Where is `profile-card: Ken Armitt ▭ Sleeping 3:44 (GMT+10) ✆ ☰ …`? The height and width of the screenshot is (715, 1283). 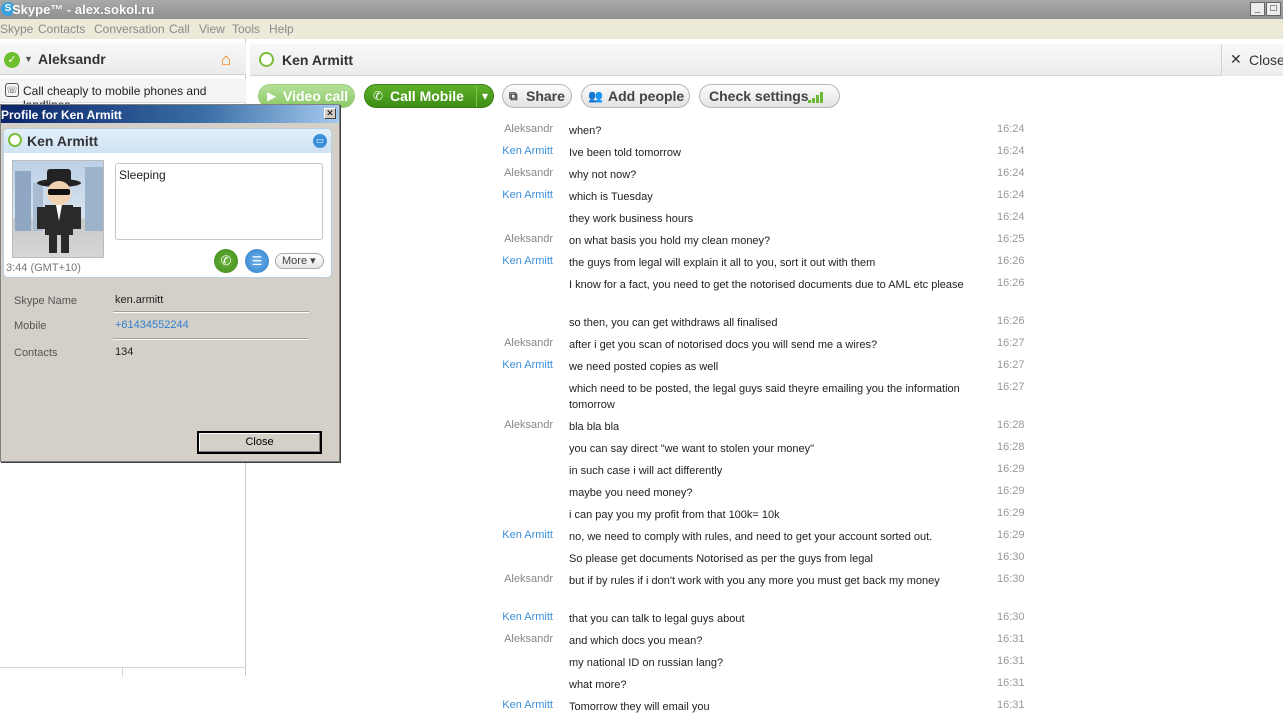
profile-card: Ken Armitt ▭ Sleeping 3:44 (GMT+10) ✆ ☰ … is located at coordinates (167, 203).